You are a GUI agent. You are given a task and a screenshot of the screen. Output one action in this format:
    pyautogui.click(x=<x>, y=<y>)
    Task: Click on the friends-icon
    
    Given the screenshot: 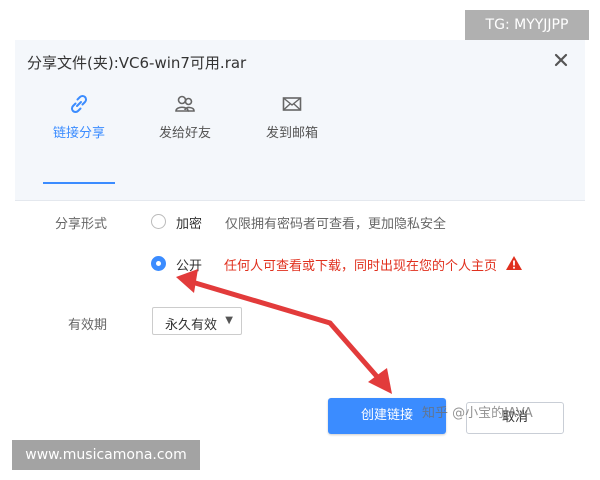 What is the action you would take?
    pyautogui.click(x=185, y=103)
    